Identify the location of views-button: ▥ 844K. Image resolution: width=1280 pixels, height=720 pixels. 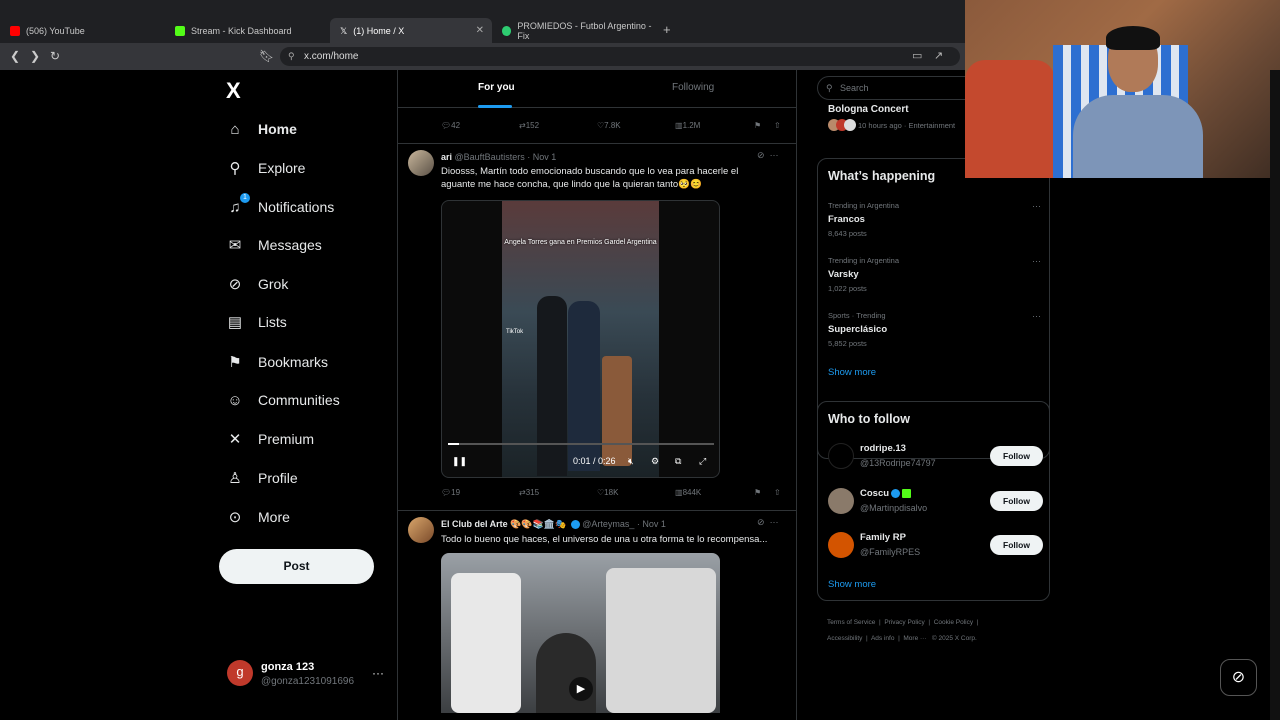
(688, 492).